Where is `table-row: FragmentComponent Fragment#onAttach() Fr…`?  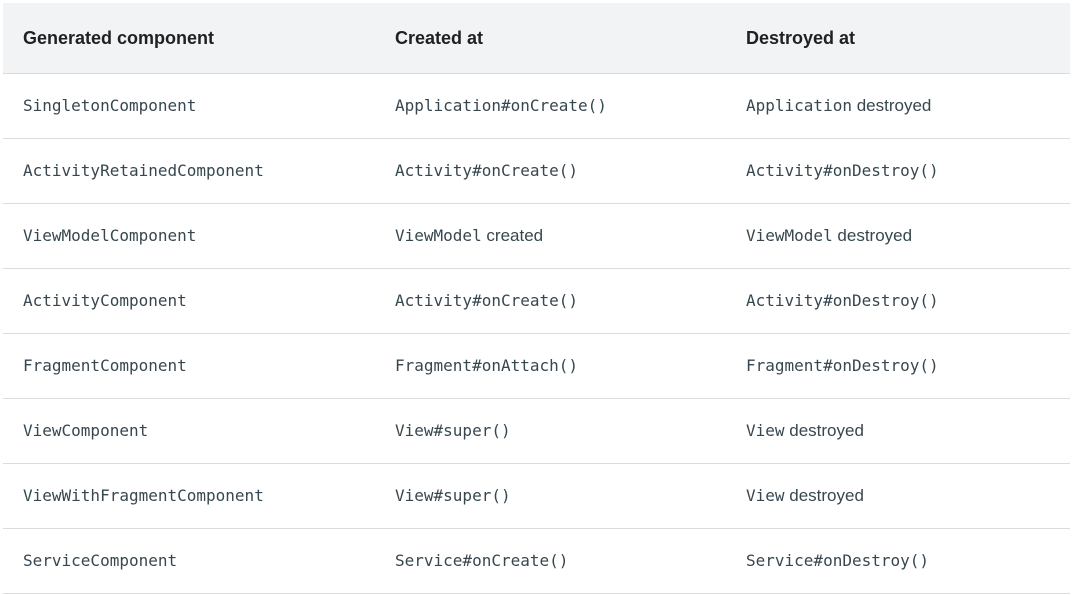
table-row: FragmentComponent Fragment#onAttach() Fr… is located at coordinates (536, 366).